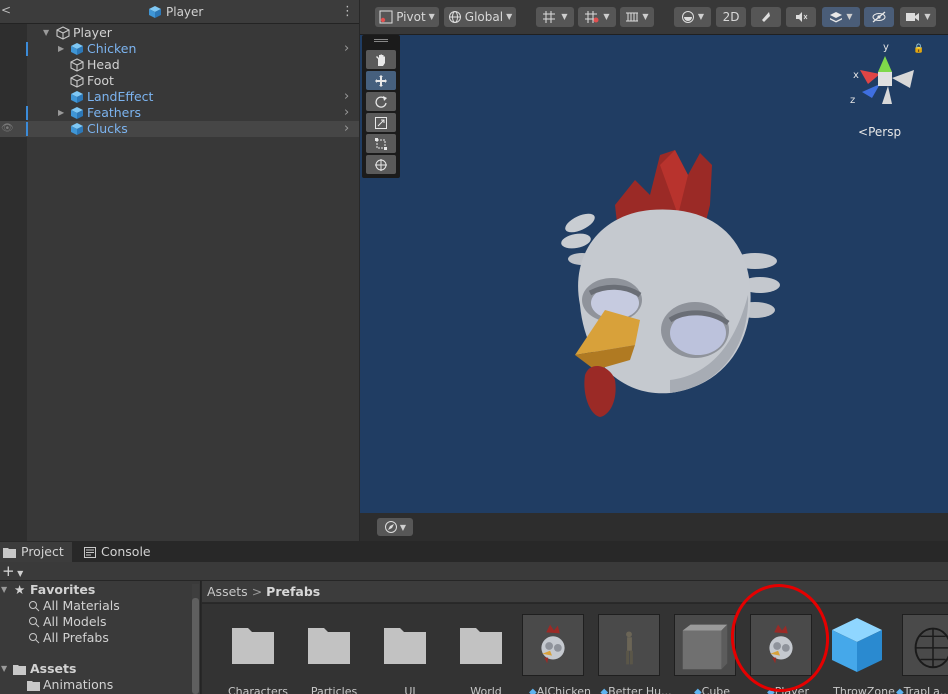 The width and height of the screenshot is (948, 694). What do you see at coordinates (63, 33) in the screenshot?
I see `gameobject-cube-icon` at bounding box center [63, 33].